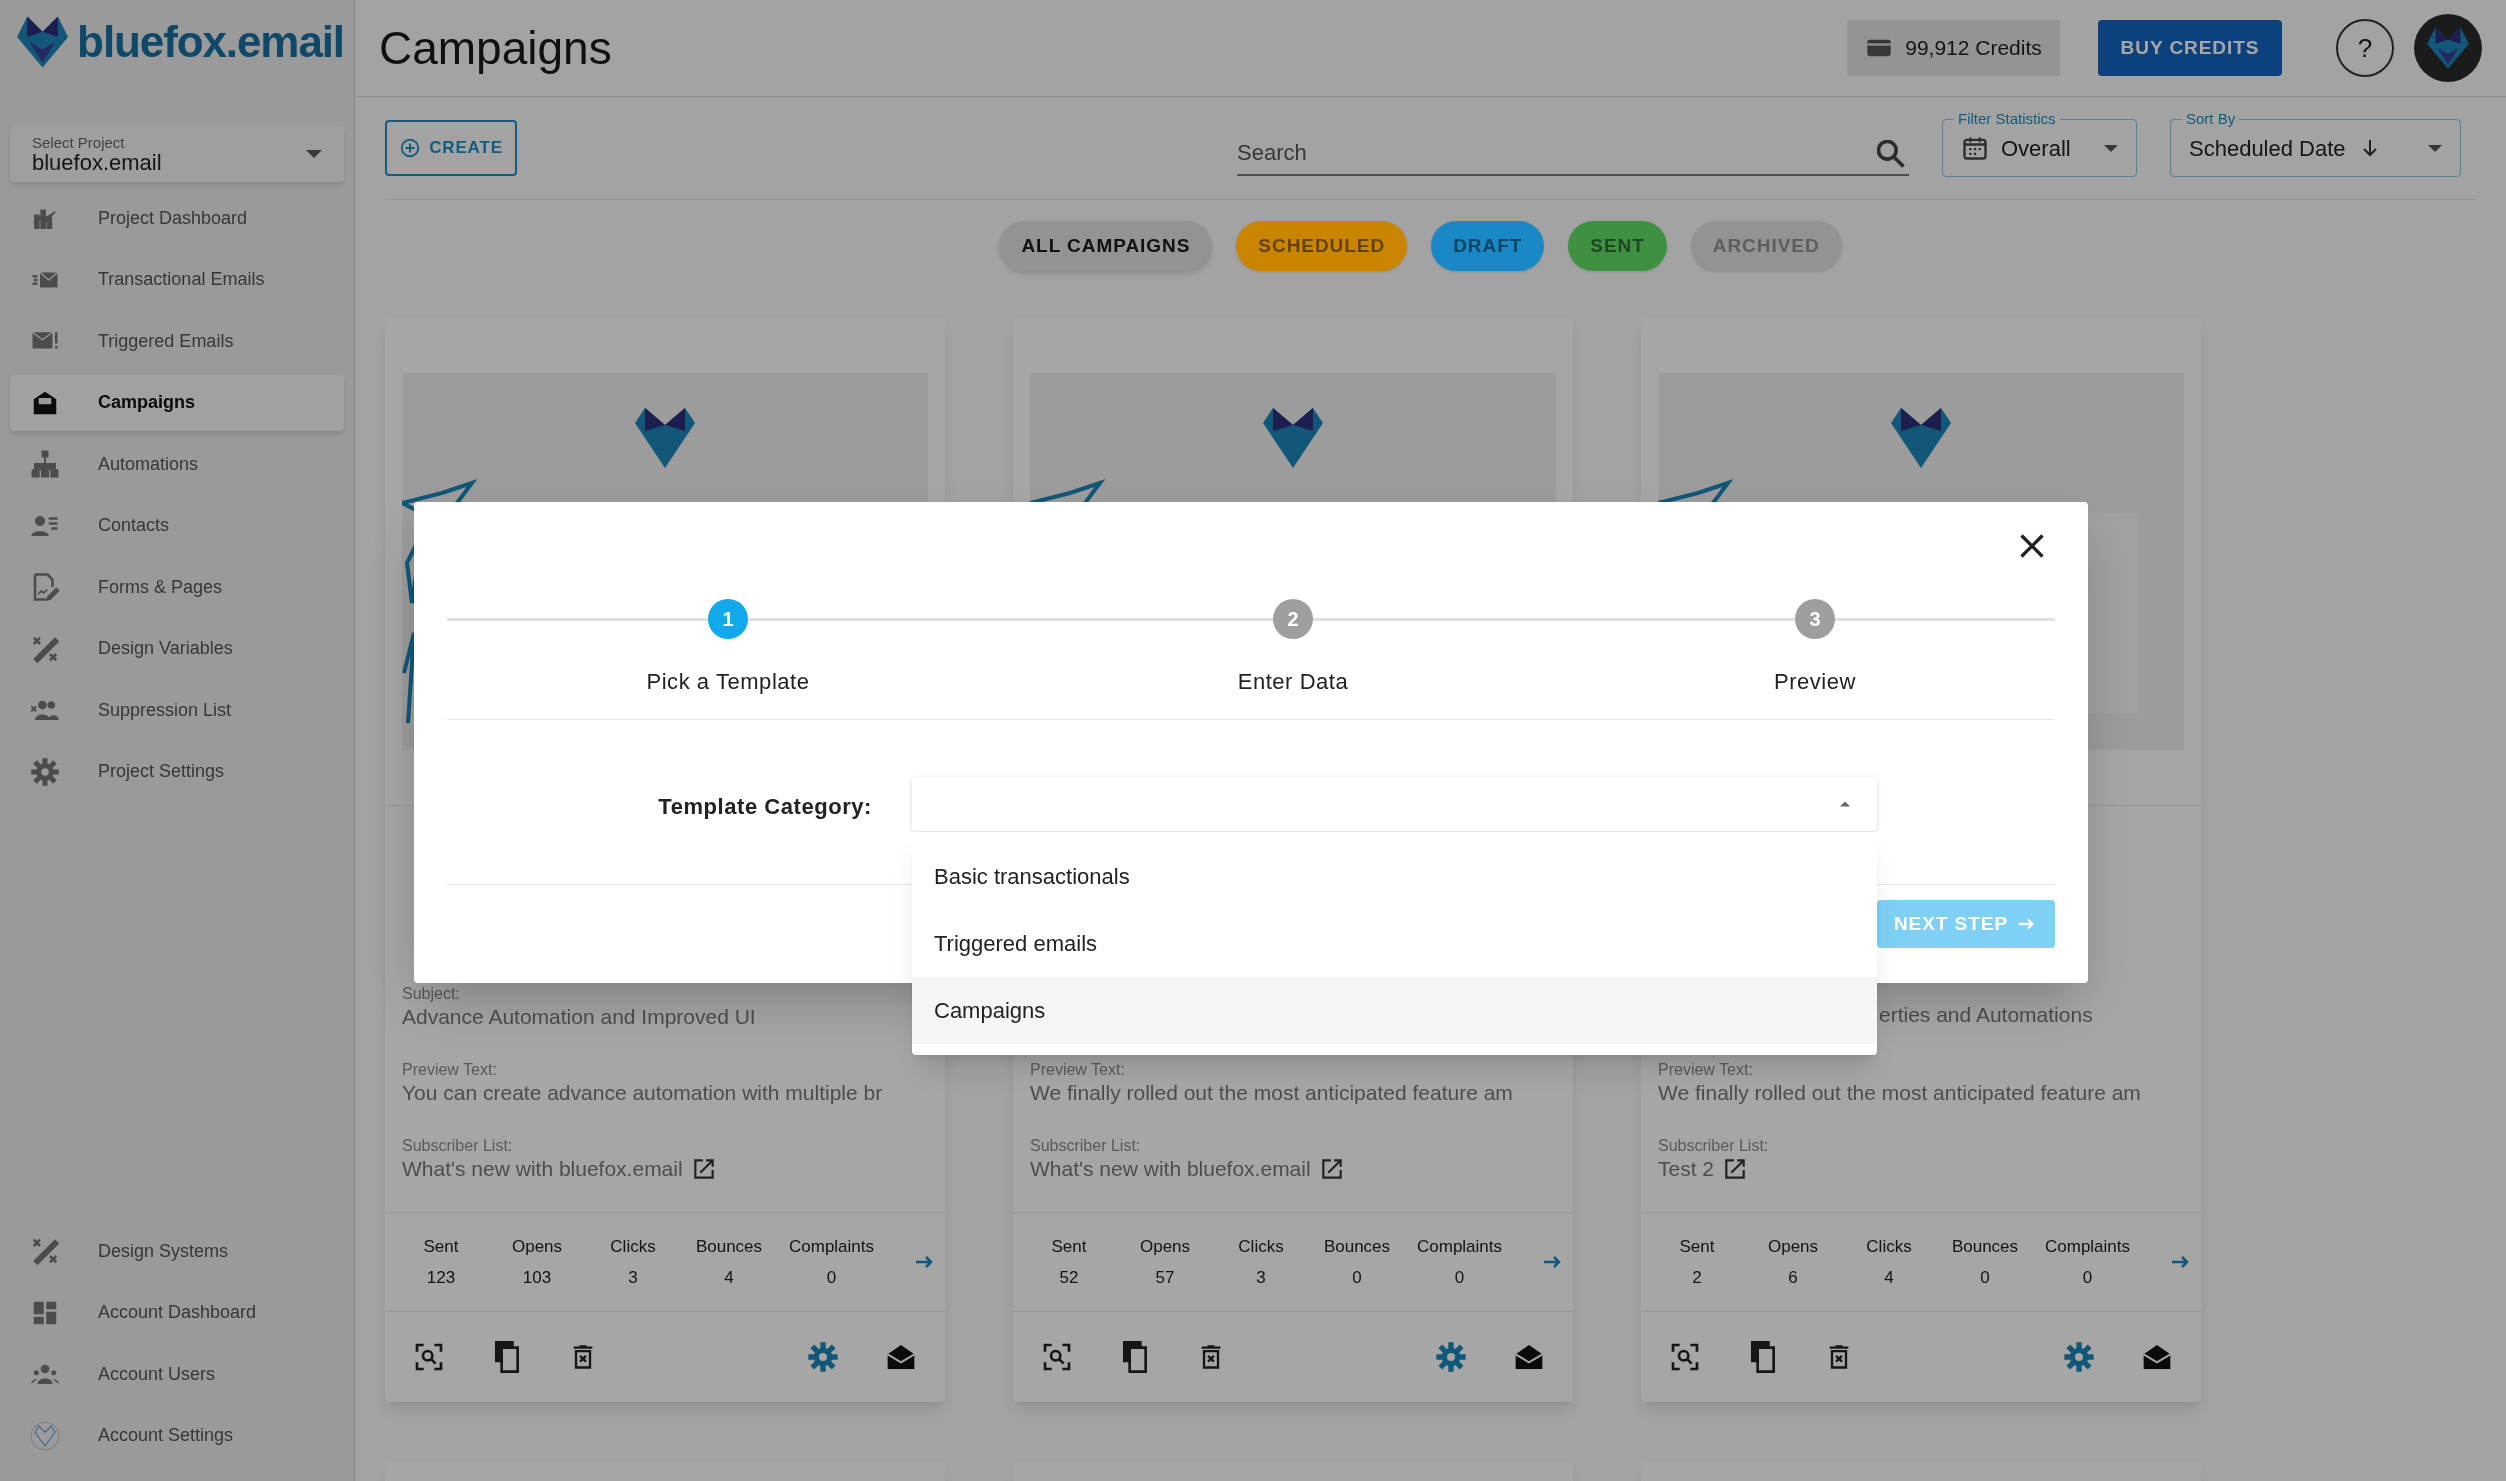 This screenshot has width=2506, height=1481. What do you see at coordinates (1686, 1169) in the screenshot?
I see `field-value: Test 2` at bounding box center [1686, 1169].